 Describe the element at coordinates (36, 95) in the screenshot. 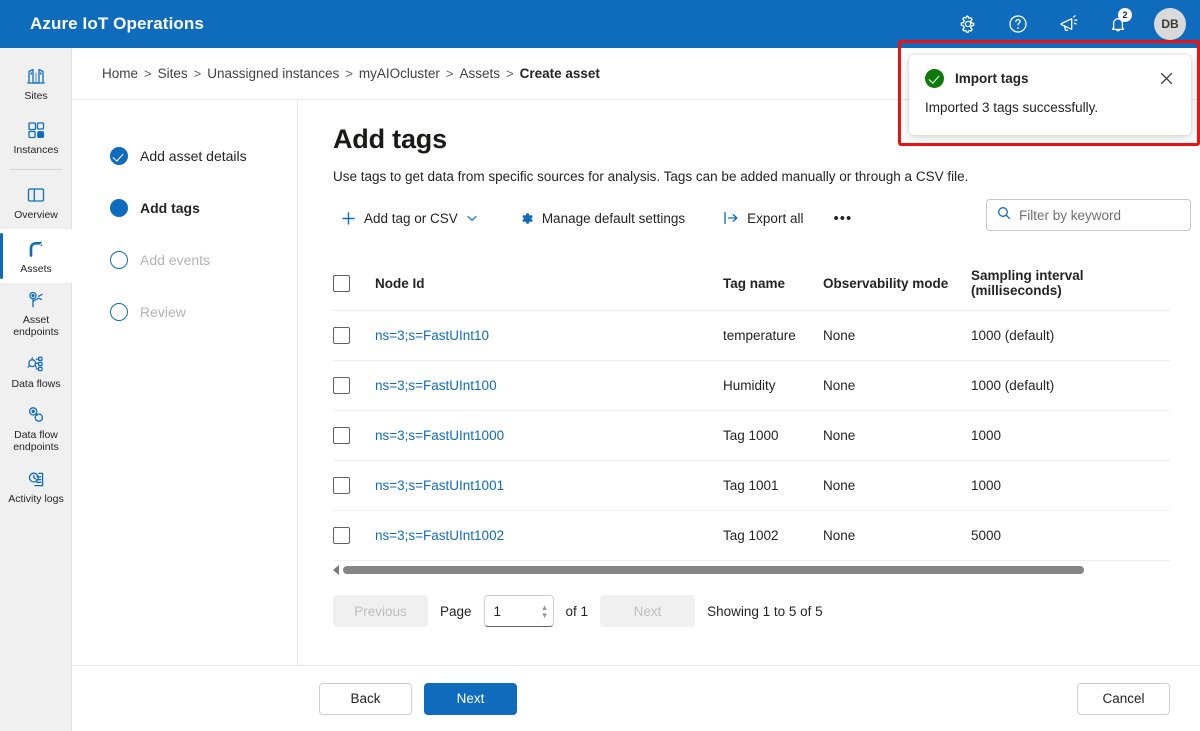

I see `sidebar-item-label: Sites` at that location.